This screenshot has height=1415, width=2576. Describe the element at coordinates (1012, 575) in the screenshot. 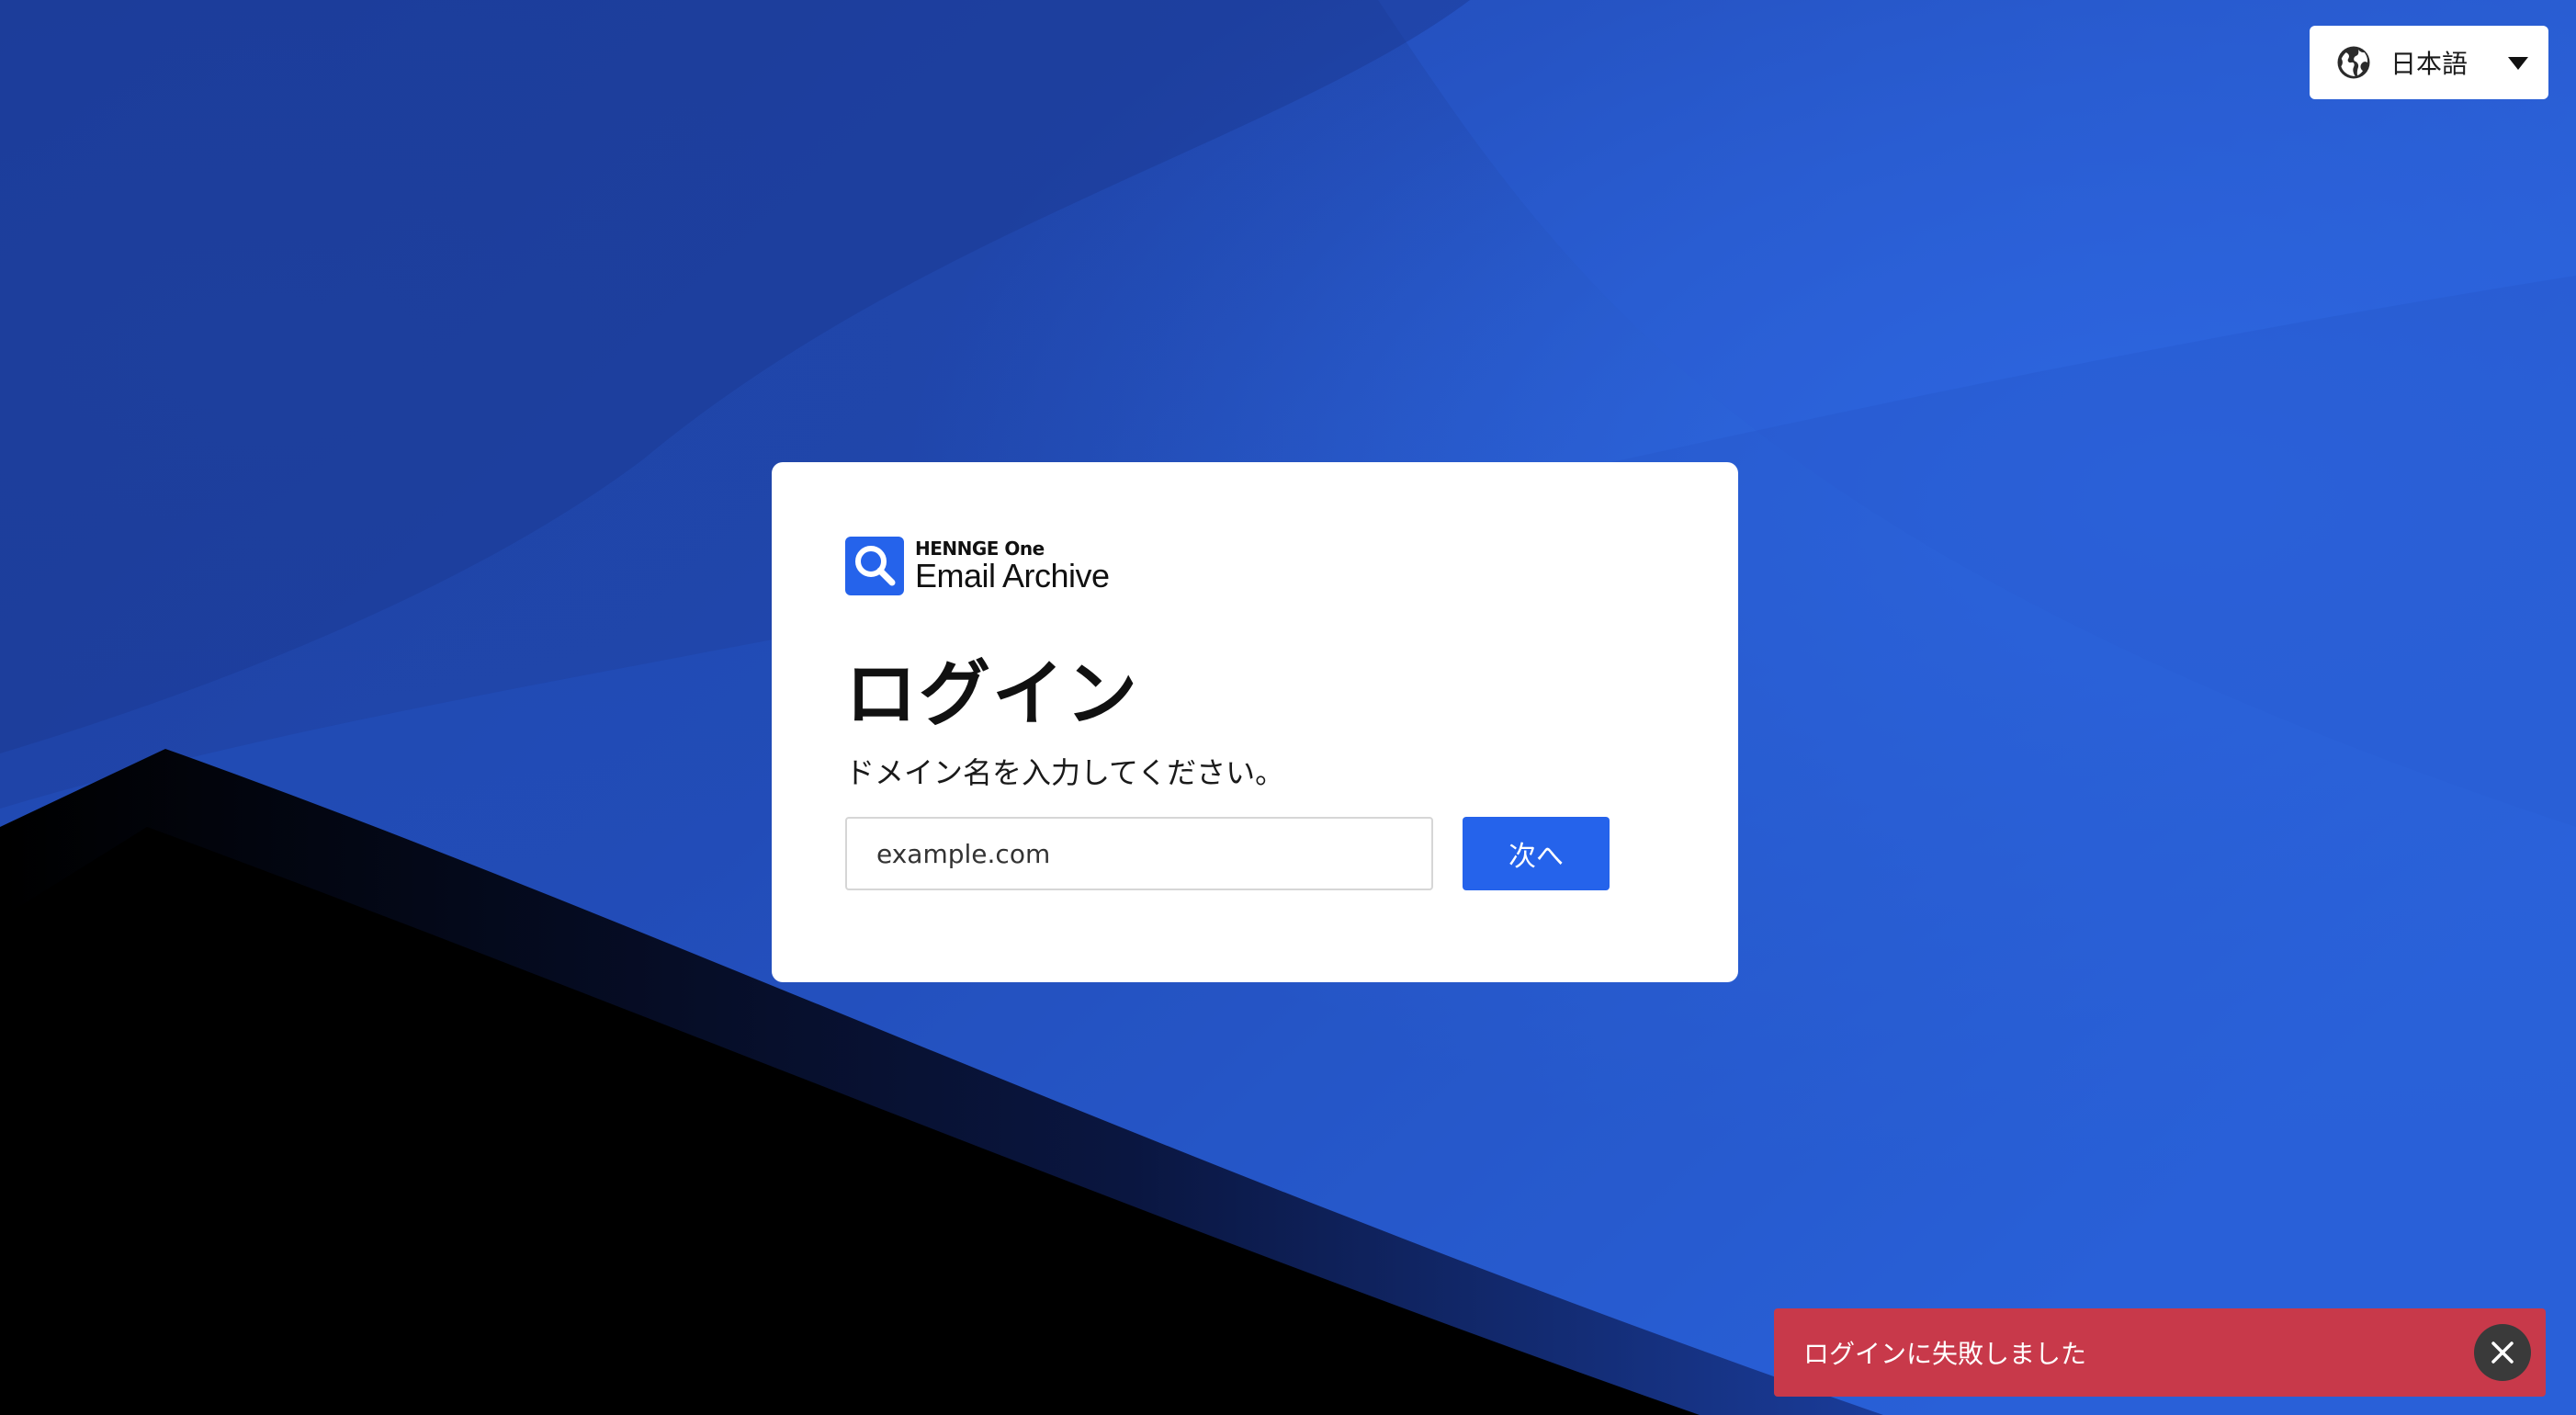

I see `logo-product: Email Archive` at that location.